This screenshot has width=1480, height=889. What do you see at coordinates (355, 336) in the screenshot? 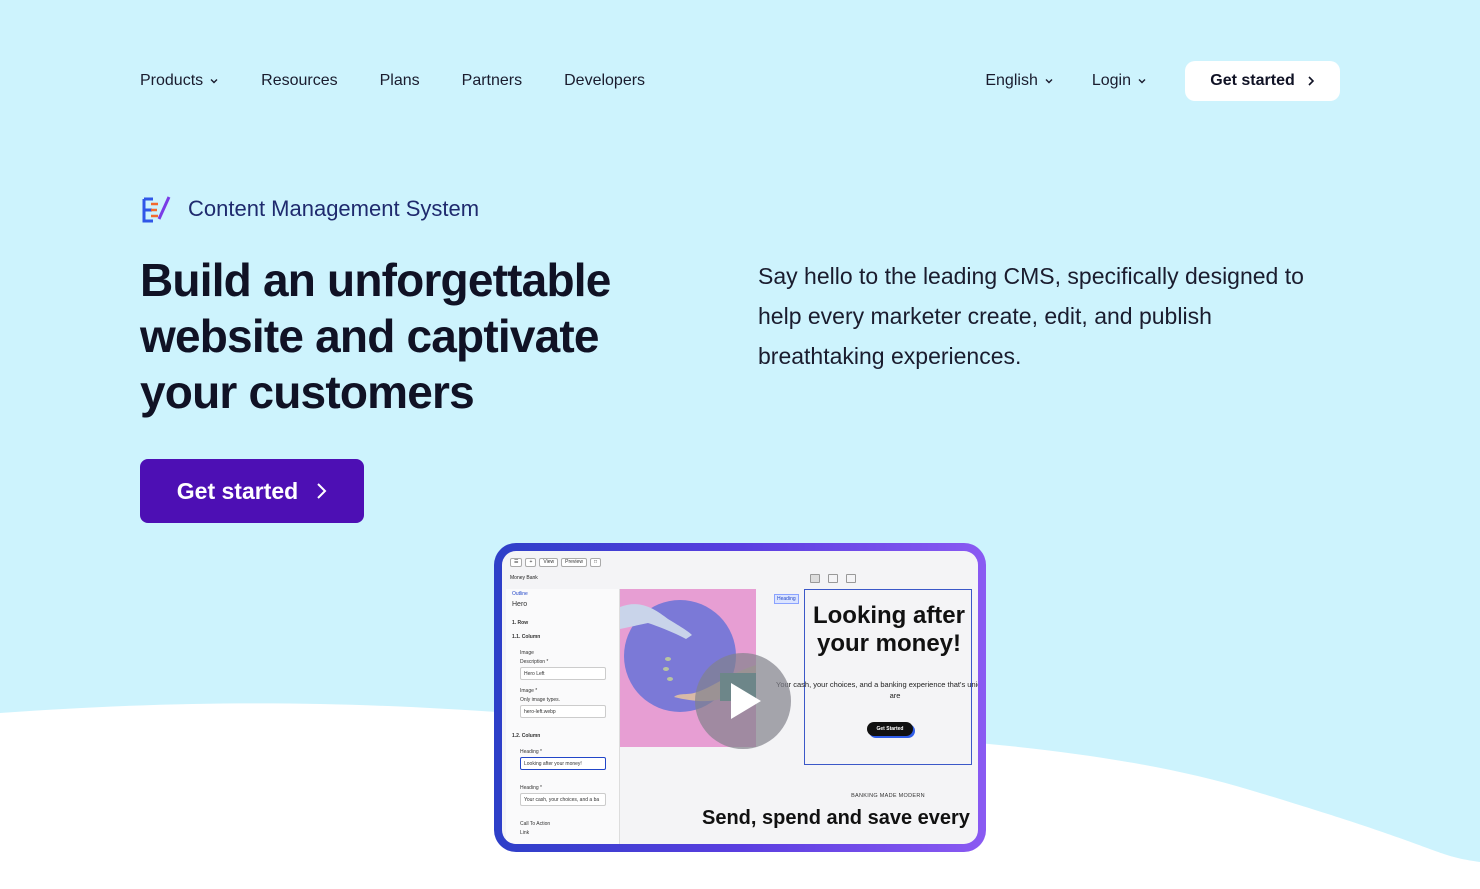
I see `headline-text: and` at bounding box center [355, 336].